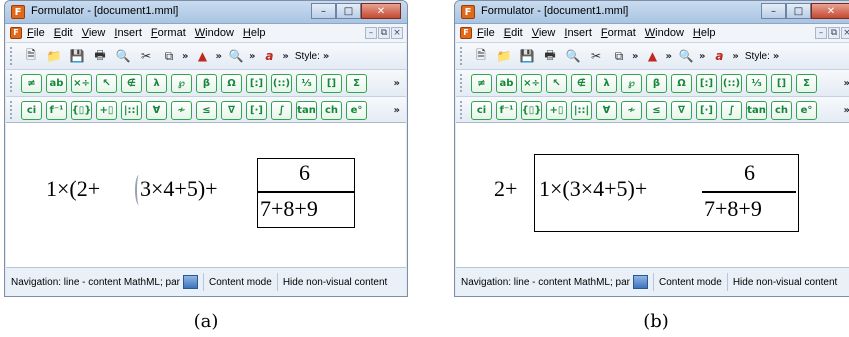 The image size is (849, 337). I want to click on zoom-icon: 🔍, so click(686, 56).